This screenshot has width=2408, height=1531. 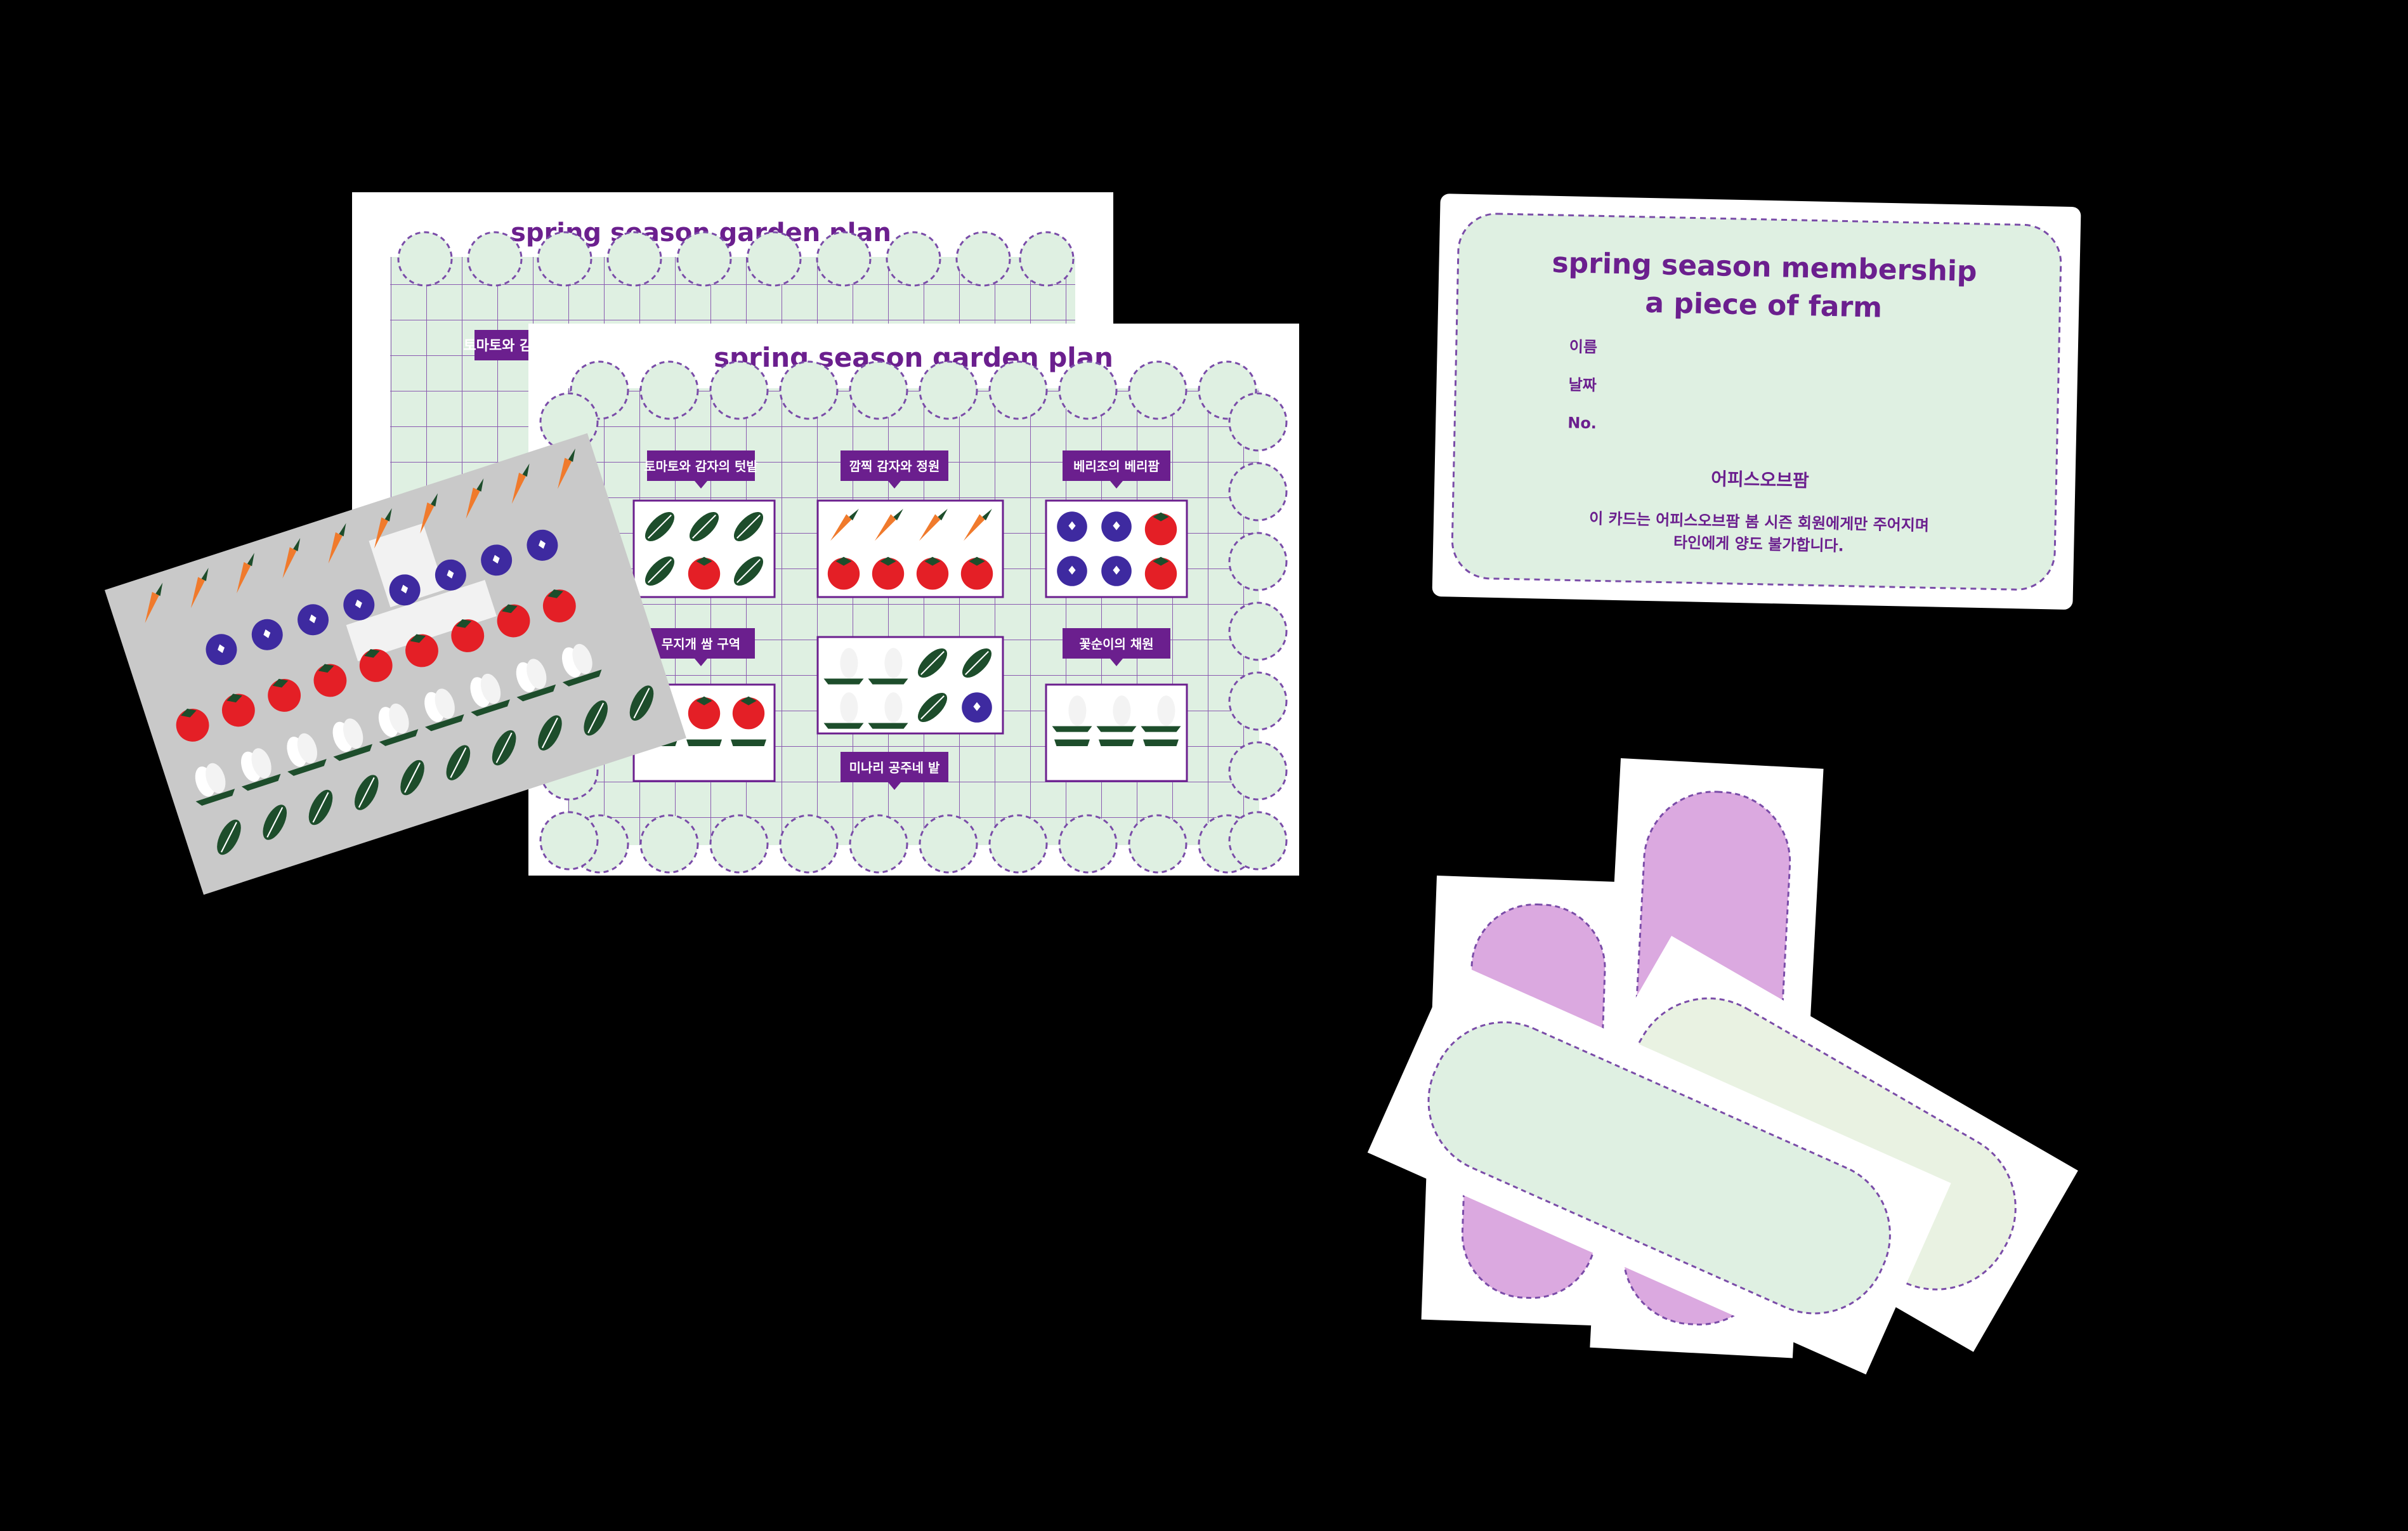 I want to click on garden-plot: 꽃순이의 채원, so click(x=1116, y=705).